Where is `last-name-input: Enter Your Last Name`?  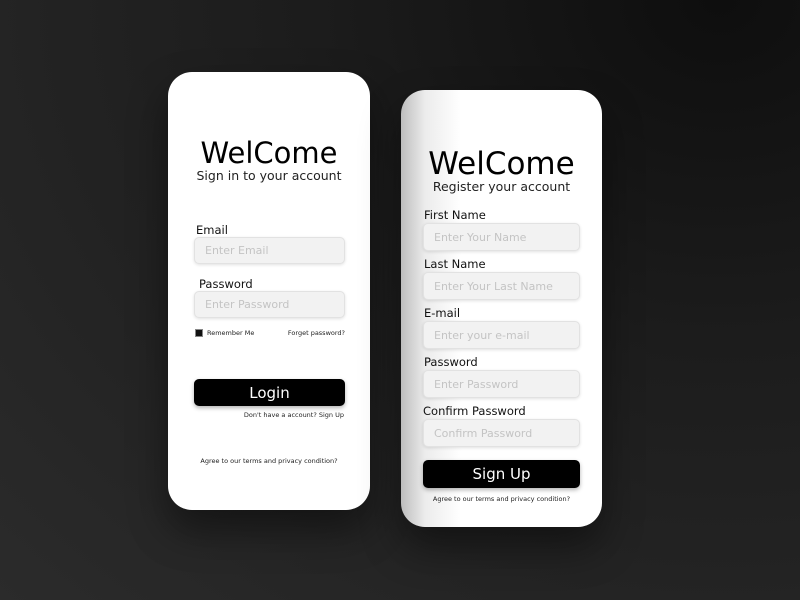 last-name-input: Enter Your Last Name is located at coordinates (501, 286).